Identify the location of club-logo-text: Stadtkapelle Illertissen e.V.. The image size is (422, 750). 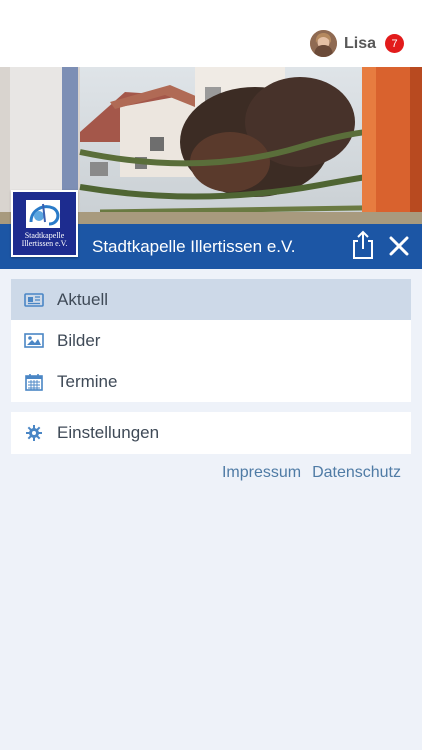
(44, 239).